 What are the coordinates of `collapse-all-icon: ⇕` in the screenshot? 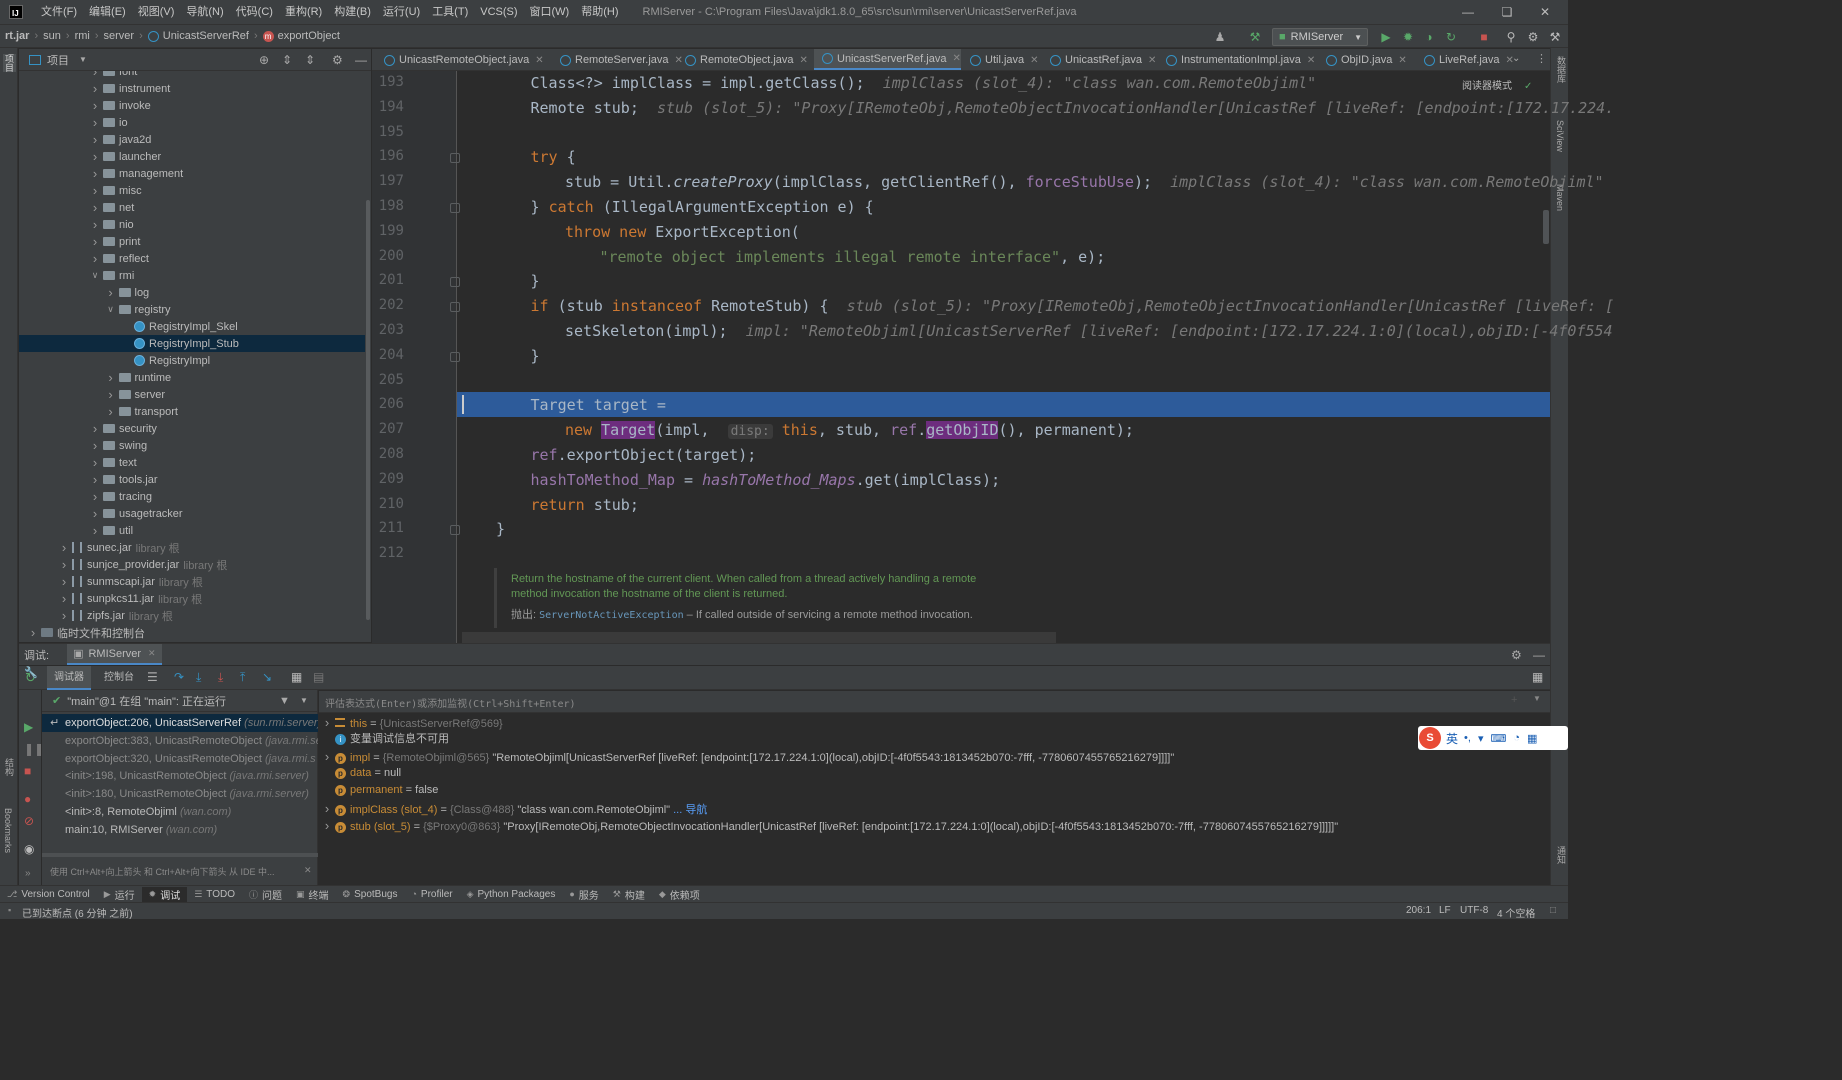 It's located at (310, 60).